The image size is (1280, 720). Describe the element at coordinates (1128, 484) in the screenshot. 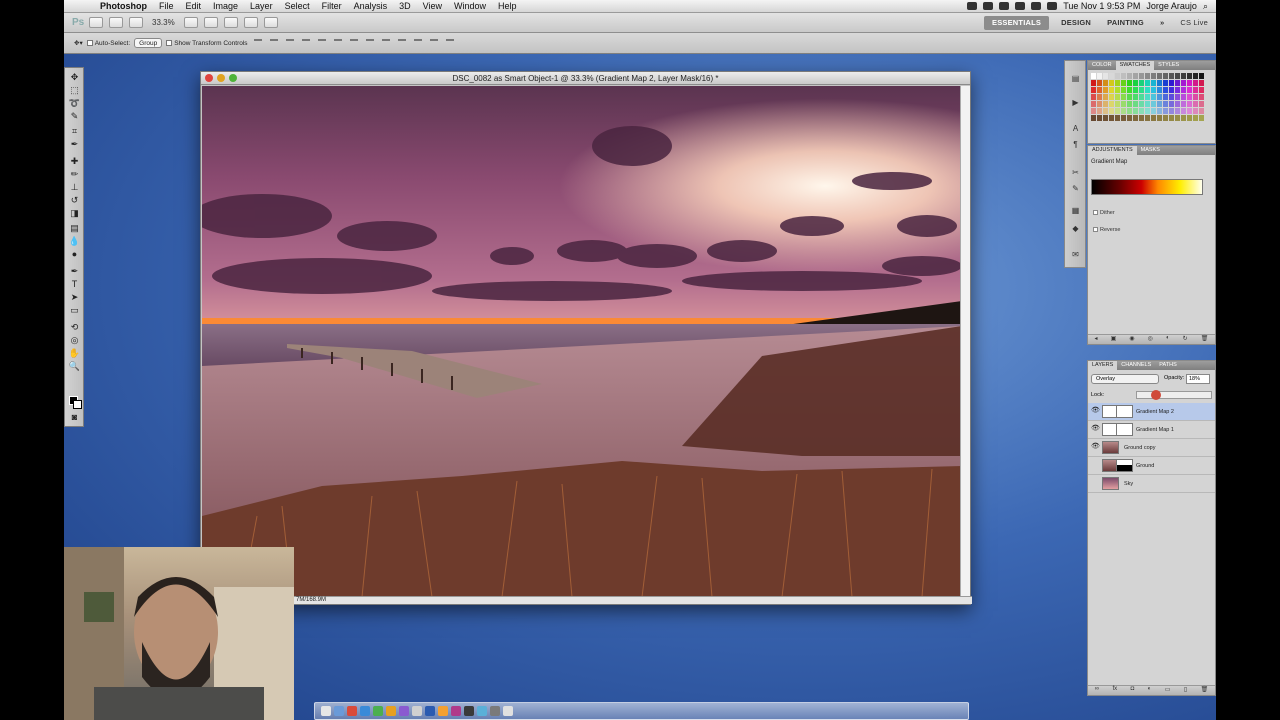

I see `layer-name: Sky` at that location.